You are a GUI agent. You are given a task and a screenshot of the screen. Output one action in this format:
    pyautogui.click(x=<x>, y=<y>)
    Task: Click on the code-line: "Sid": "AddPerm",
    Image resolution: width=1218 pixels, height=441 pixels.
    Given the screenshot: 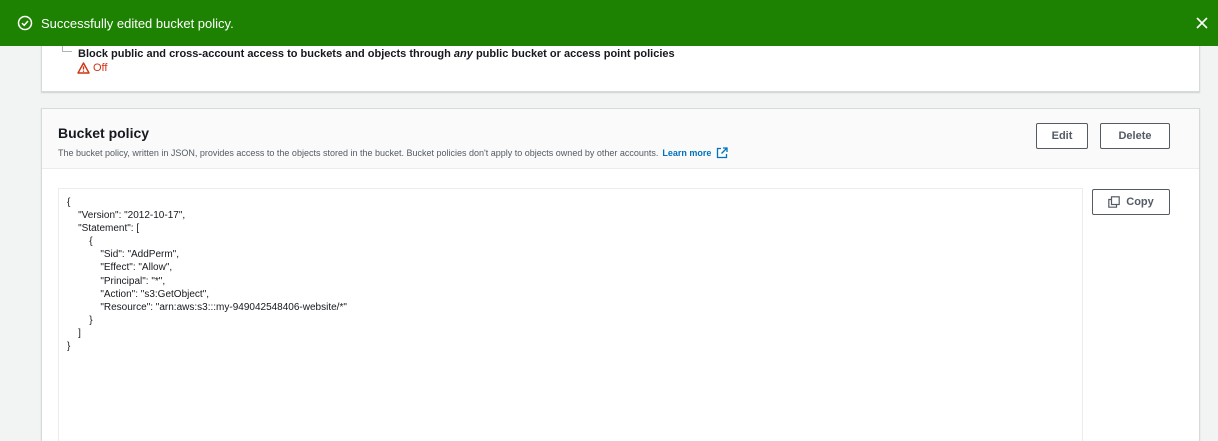 What is the action you would take?
    pyautogui.click(x=123, y=255)
    